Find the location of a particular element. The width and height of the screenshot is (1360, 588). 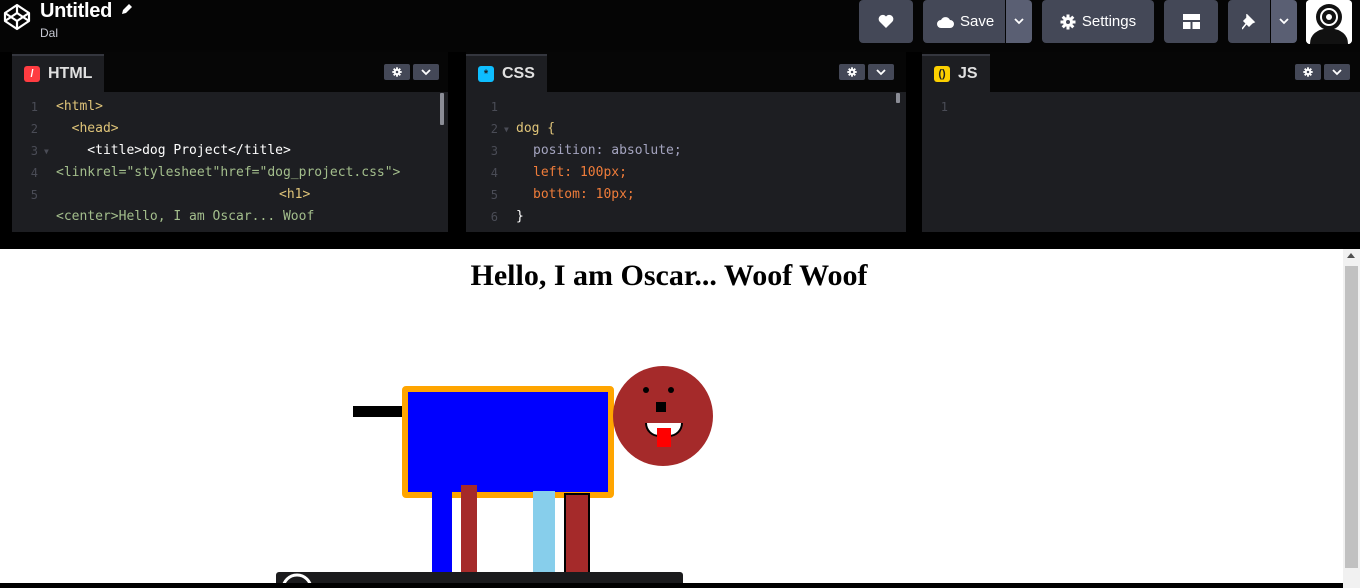

tab-css-label: CSS is located at coordinates (518, 73).